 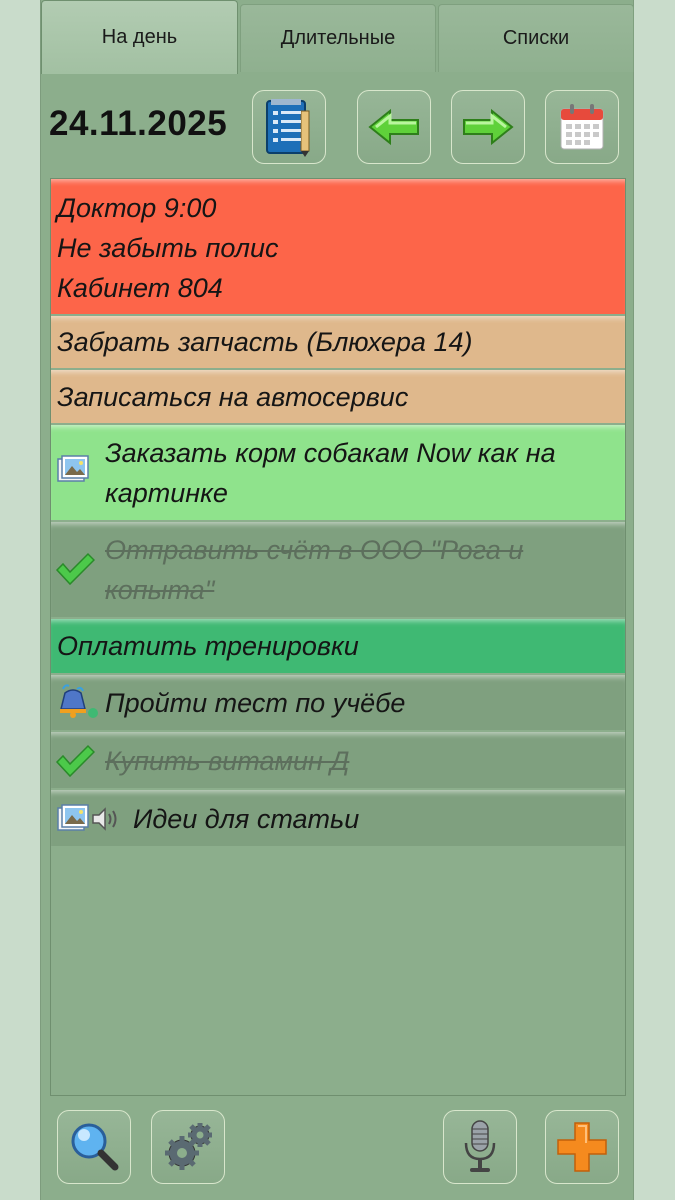 I want to click on task-text-line: Отправить счёт в ООО "Рога и, so click(x=314, y=550).